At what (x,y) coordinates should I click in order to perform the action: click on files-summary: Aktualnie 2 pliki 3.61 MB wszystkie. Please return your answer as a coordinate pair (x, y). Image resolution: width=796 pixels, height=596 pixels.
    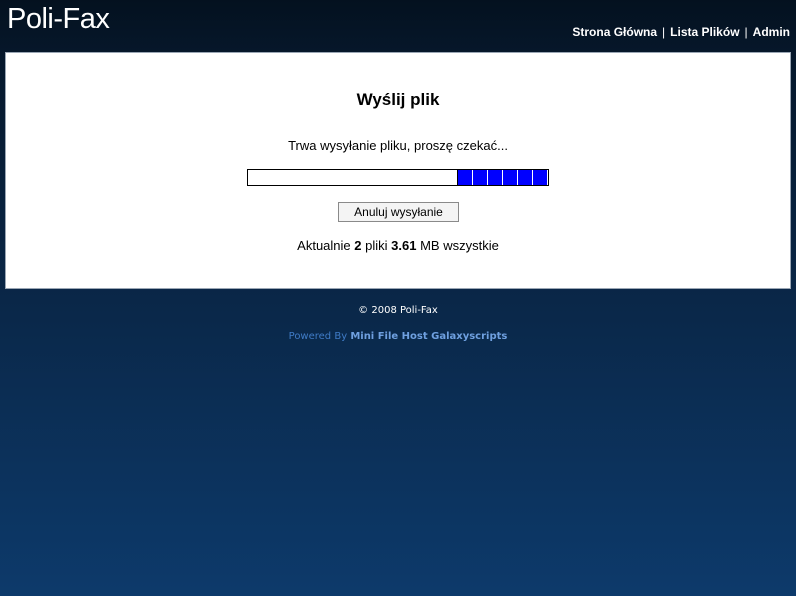
    Looking at the image, I should click on (398, 245).